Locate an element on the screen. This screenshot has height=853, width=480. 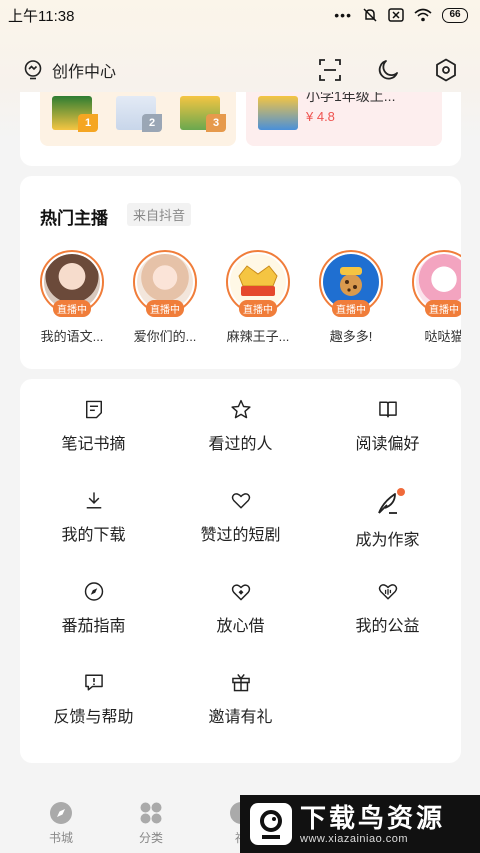
menu-item-safe-borrow: 放心借 is located at coordinates (240, 608).